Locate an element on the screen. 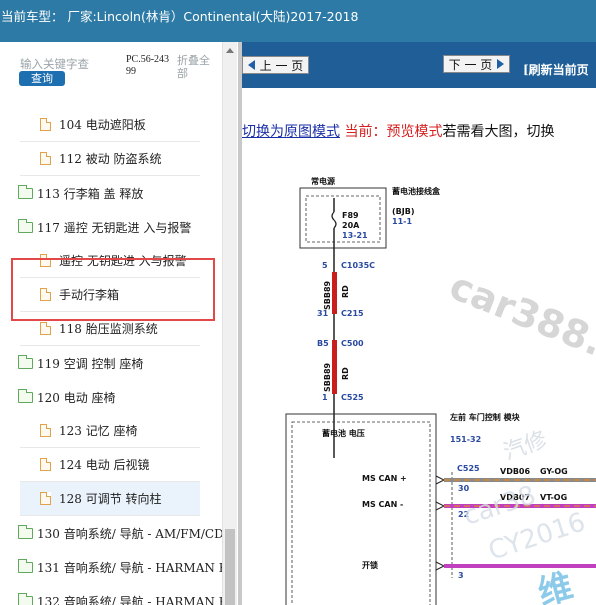  wire-color-gy-og: GY-OG is located at coordinates (554, 471).